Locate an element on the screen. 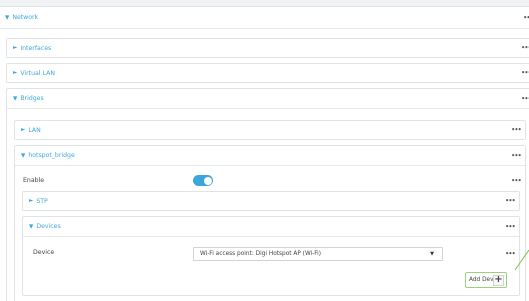 The height and width of the screenshot is (301, 529). enable-toggle is located at coordinates (203, 180).